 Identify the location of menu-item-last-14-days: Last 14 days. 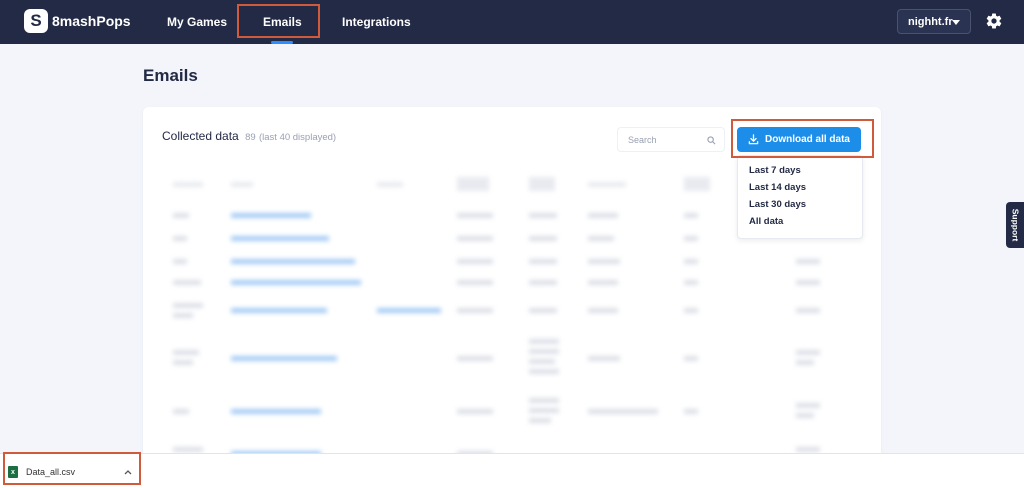
(777, 187).